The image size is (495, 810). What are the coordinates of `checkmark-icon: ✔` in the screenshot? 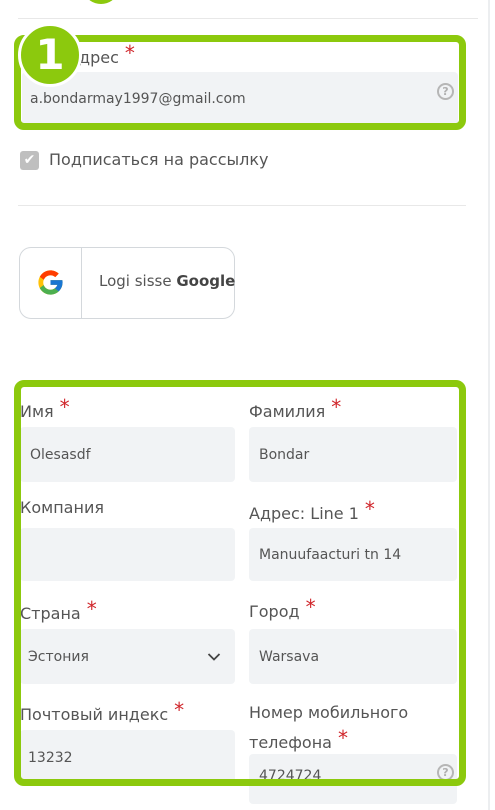 It's located at (29, 160).